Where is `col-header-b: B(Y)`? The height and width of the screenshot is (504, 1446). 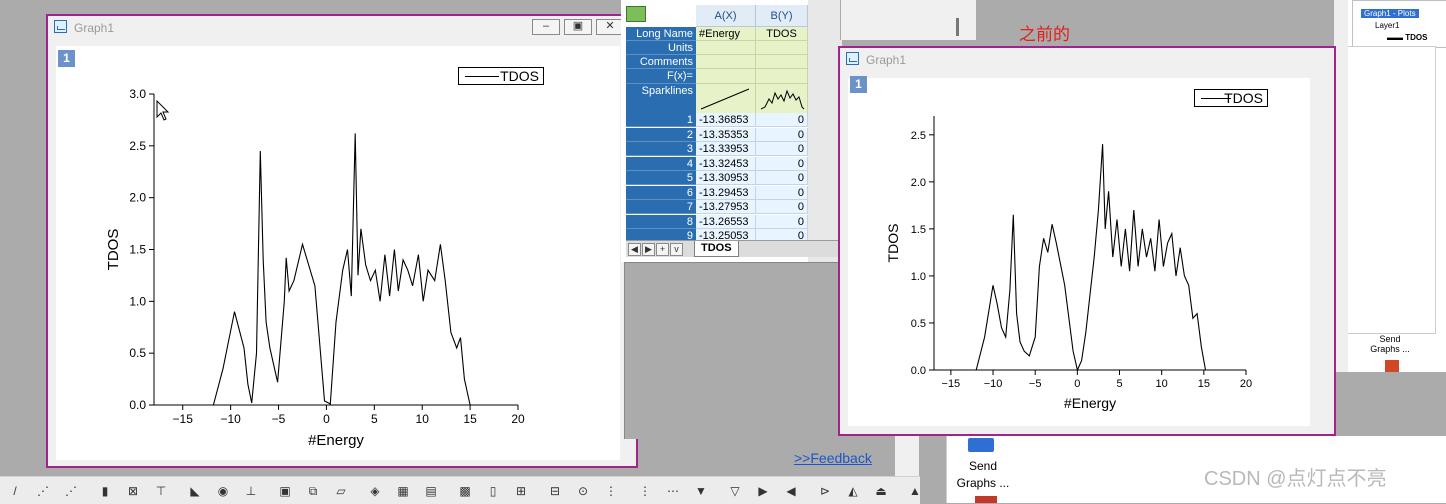 col-header-b: B(Y) is located at coordinates (782, 16).